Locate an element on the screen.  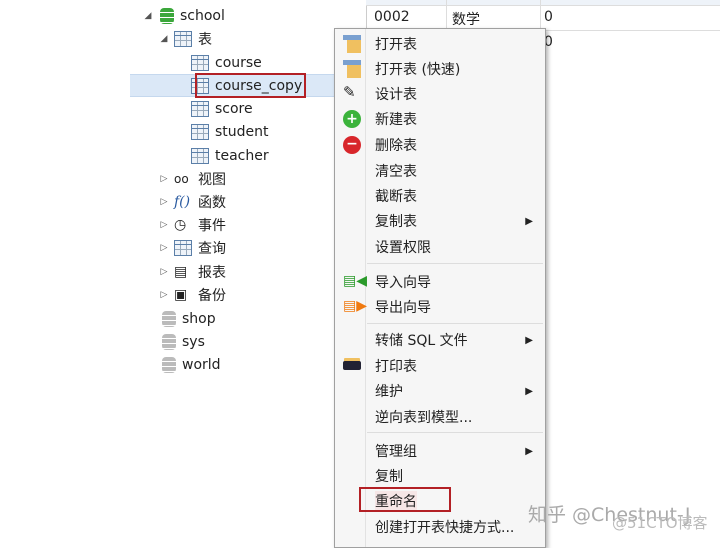
menu-label: 维护 is located at coordinates (389, 392).